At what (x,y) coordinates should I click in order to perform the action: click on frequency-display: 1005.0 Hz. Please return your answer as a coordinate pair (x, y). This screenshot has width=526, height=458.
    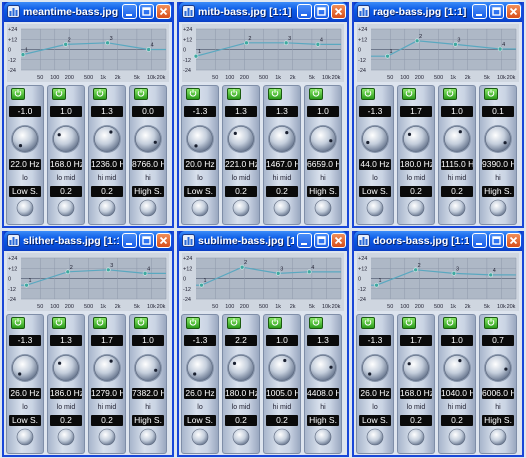
    Looking at the image, I should click on (282, 393).